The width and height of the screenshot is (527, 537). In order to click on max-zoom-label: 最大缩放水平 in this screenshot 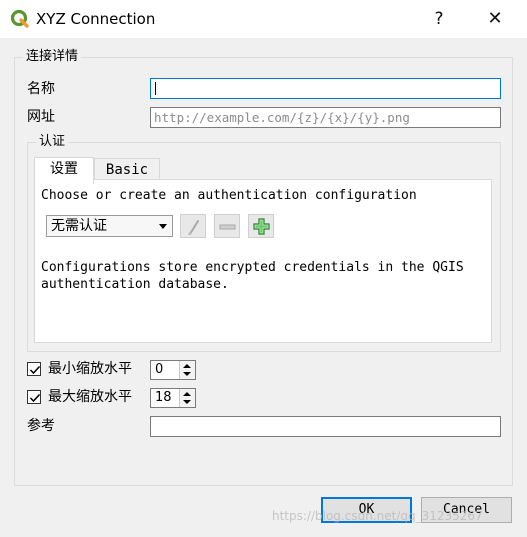, I will do `click(90, 397)`.